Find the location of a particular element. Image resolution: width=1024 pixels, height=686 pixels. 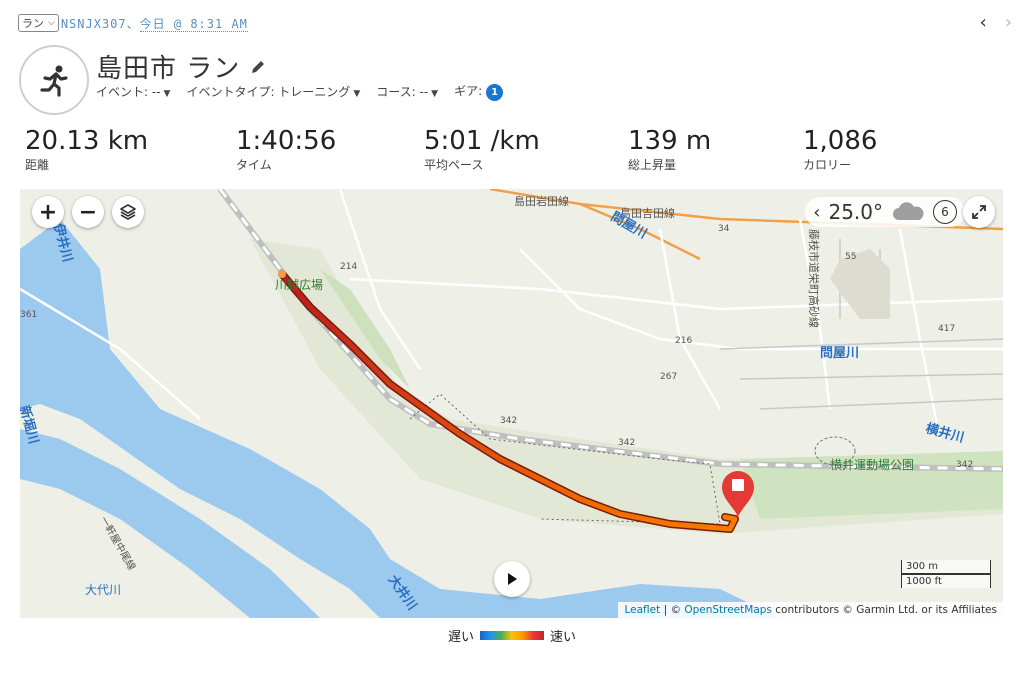

activity-properties: イベント: -- ▼ イベントタイプ: トレーニング ▼ コース: -- ▼ ギア: 1 is located at coordinates (300, 91).